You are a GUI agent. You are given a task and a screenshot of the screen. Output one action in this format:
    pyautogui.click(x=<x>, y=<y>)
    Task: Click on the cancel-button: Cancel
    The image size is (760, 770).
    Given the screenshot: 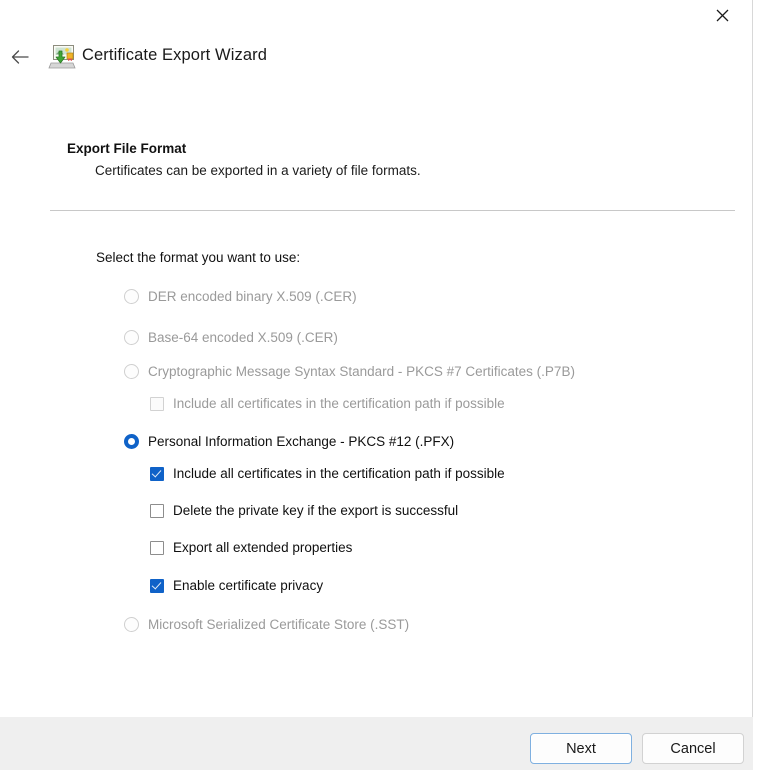 What is the action you would take?
    pyautogui.click(x=693, y=748)
    